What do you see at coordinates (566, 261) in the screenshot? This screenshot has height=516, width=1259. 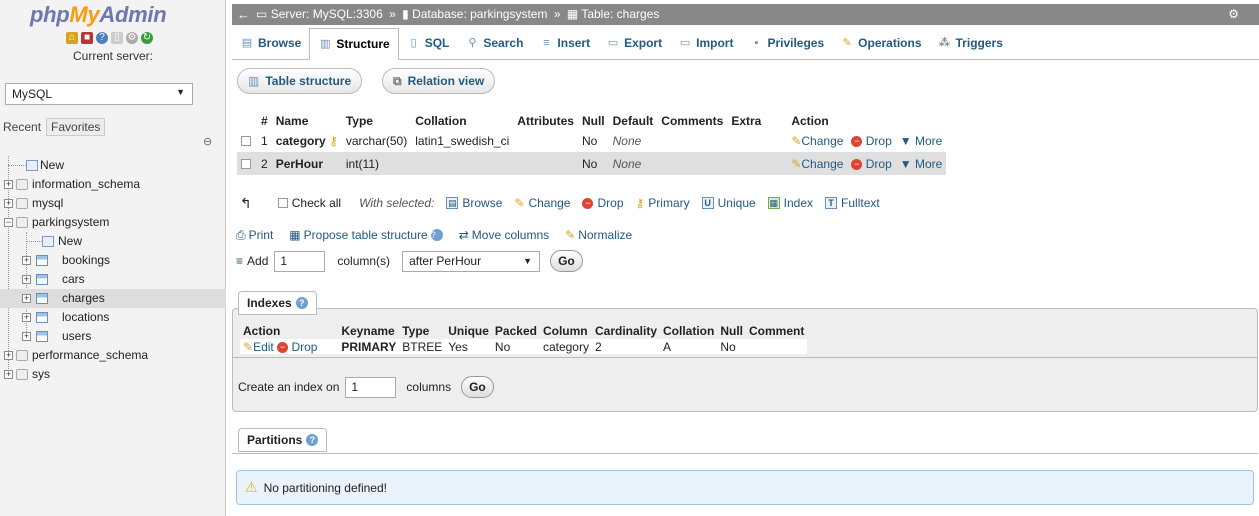 I see `add-column-go-button: Go` at bounding box center [566, 261].